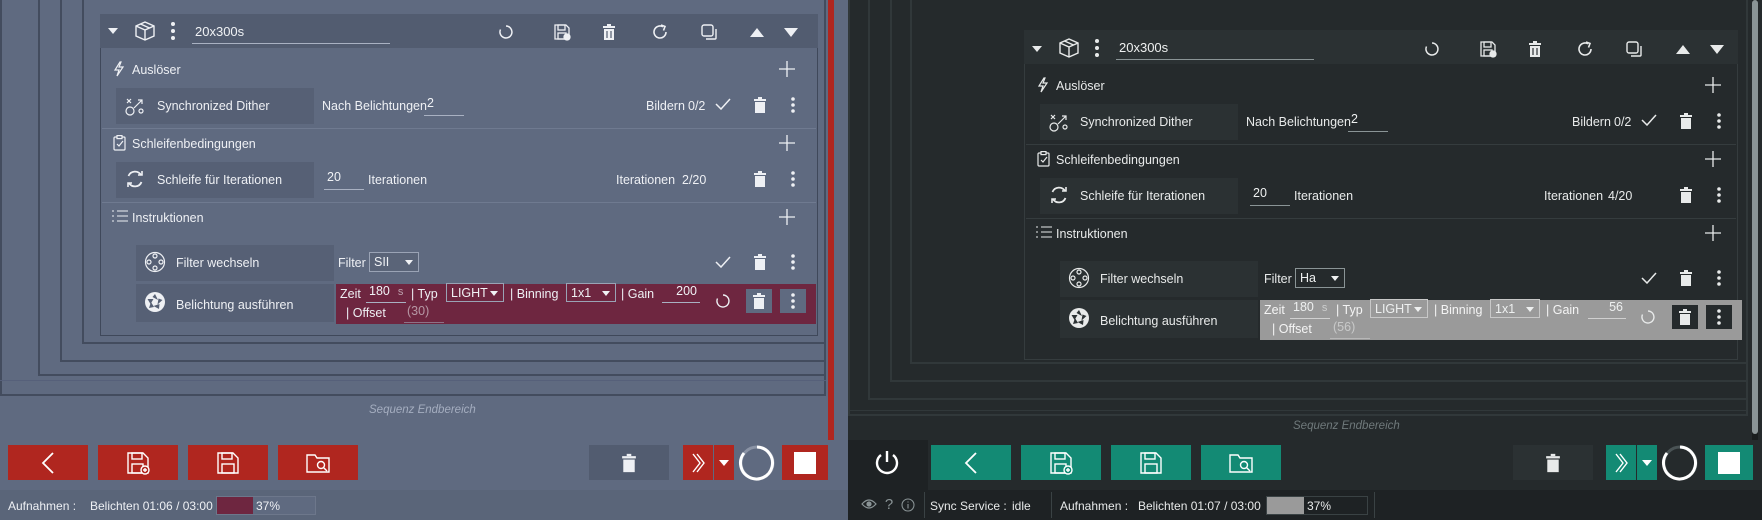  What do you see at coordinates (1755, 217) in the screenshot?
I see `scrollbar-thumb` at bounding box center [1755, 217].